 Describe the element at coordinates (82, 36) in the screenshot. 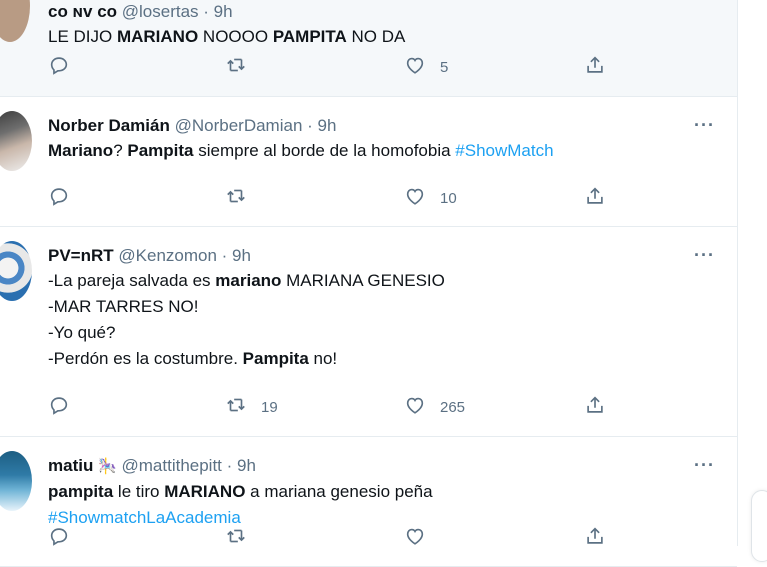

I see `text-segment: LE DIJO` at that location.